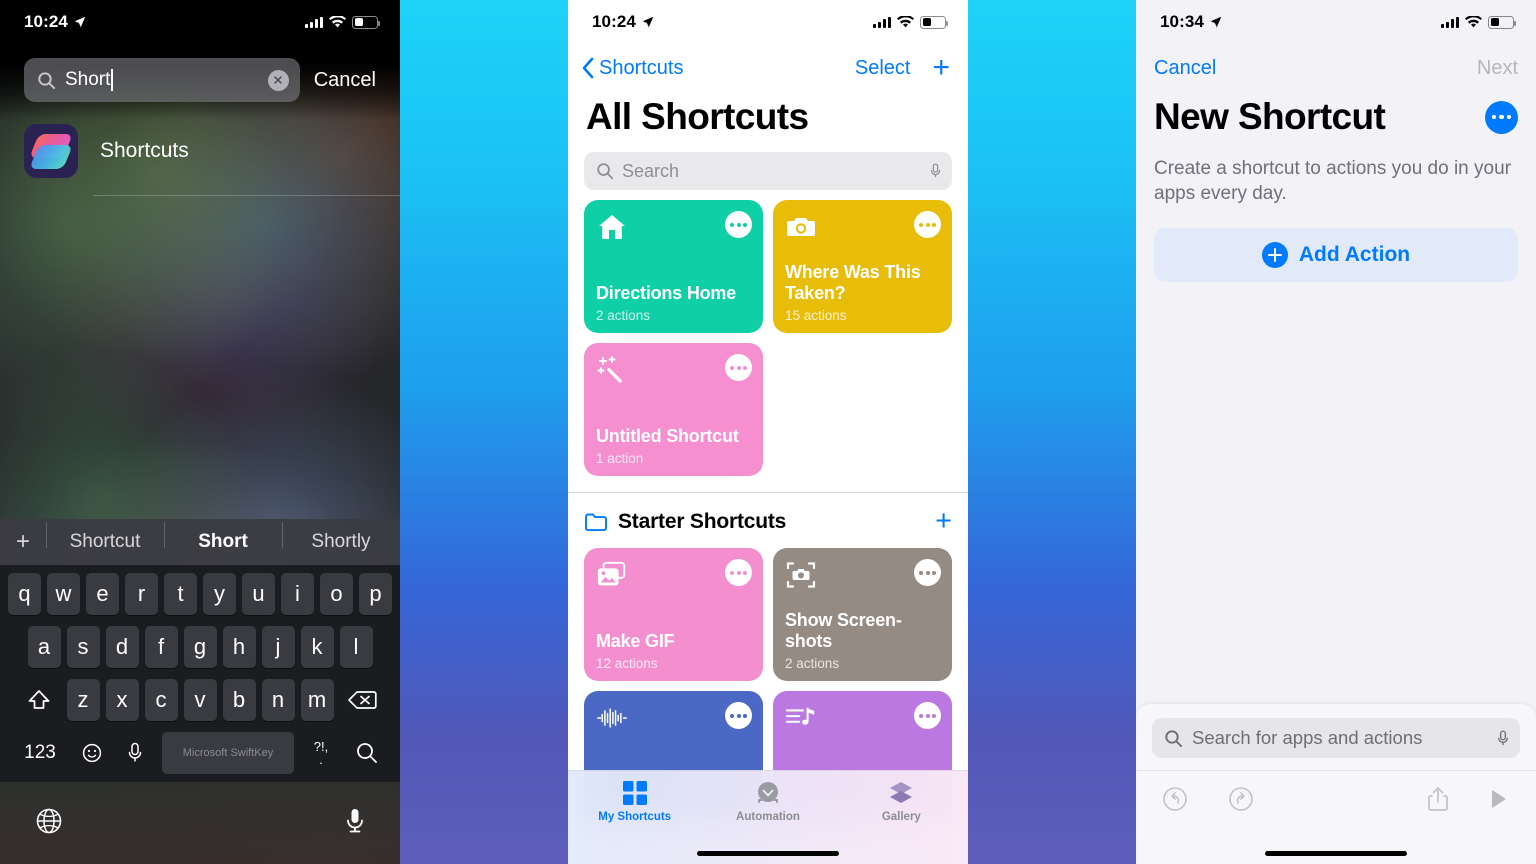  What do you see at coordinates (239, 647) in the screenshot?
I see `key-h: h` at bounding box center [239, 647].